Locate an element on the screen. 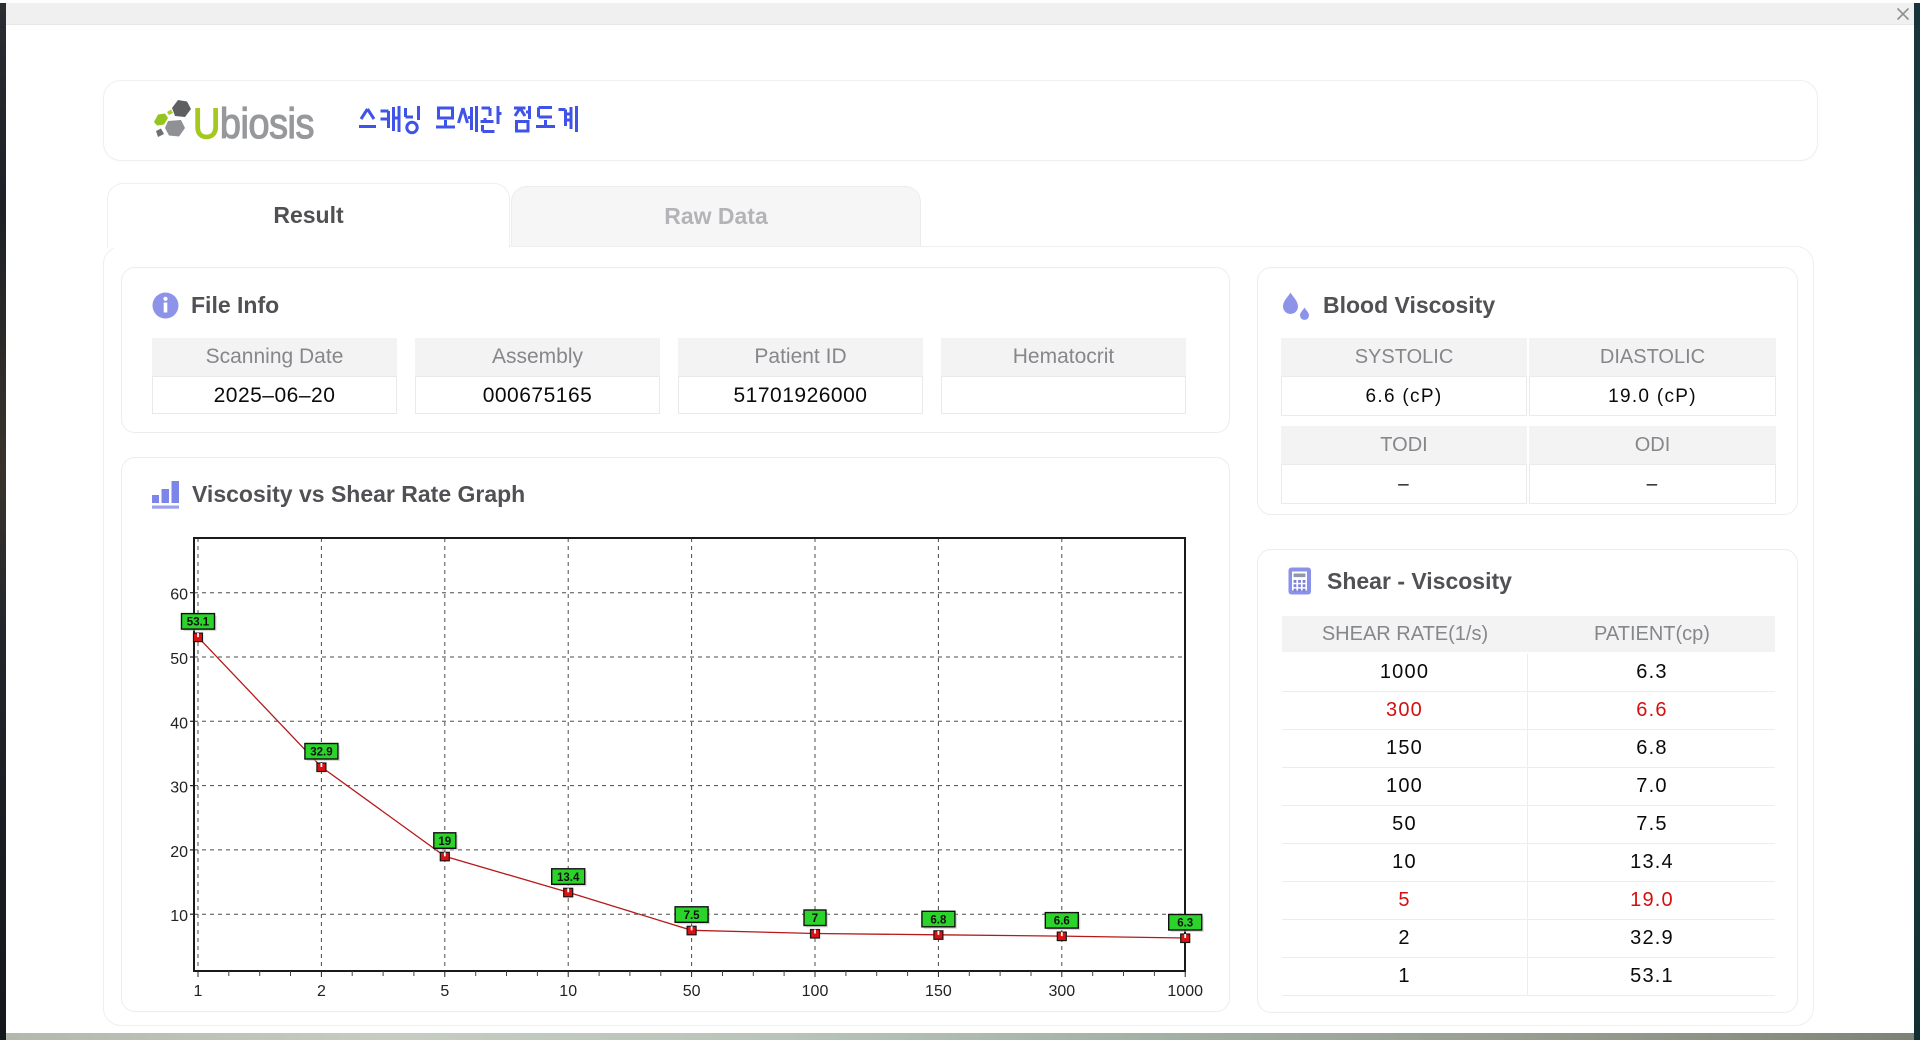  svg-text: 40 is located at coordinates (179, 723).